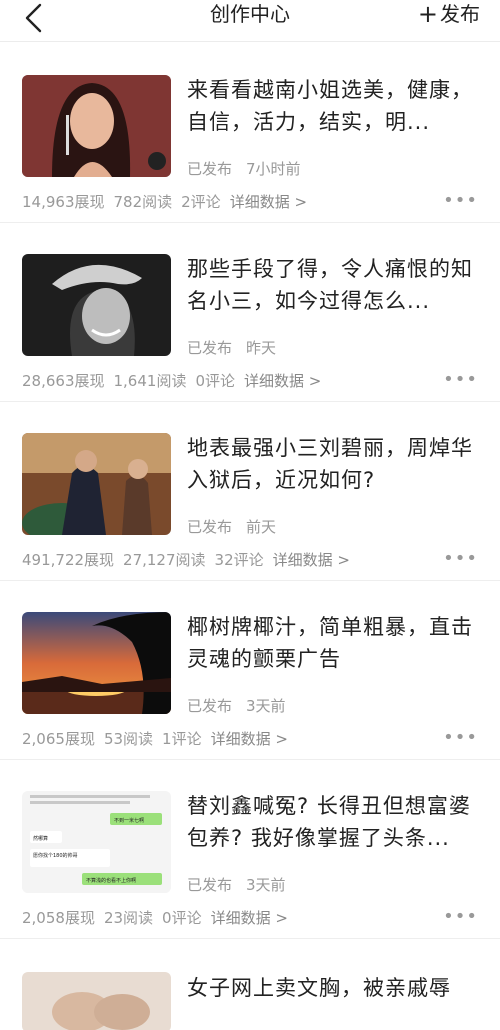  Describe the element at coordinates (159, 917) in the screenshot. I see `article-stats: 2,058展现 23阅读 0评论 详细数据 >` at that location.